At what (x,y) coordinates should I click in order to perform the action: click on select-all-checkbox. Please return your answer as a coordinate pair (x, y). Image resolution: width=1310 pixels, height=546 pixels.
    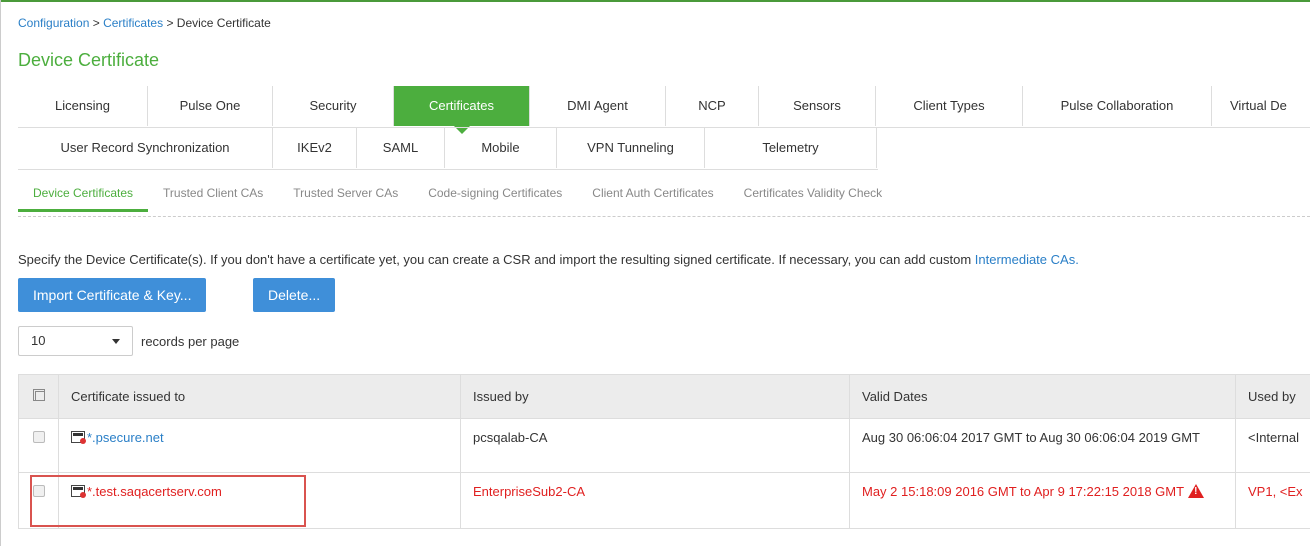
    Looking at the image, I should click on (38, 395).